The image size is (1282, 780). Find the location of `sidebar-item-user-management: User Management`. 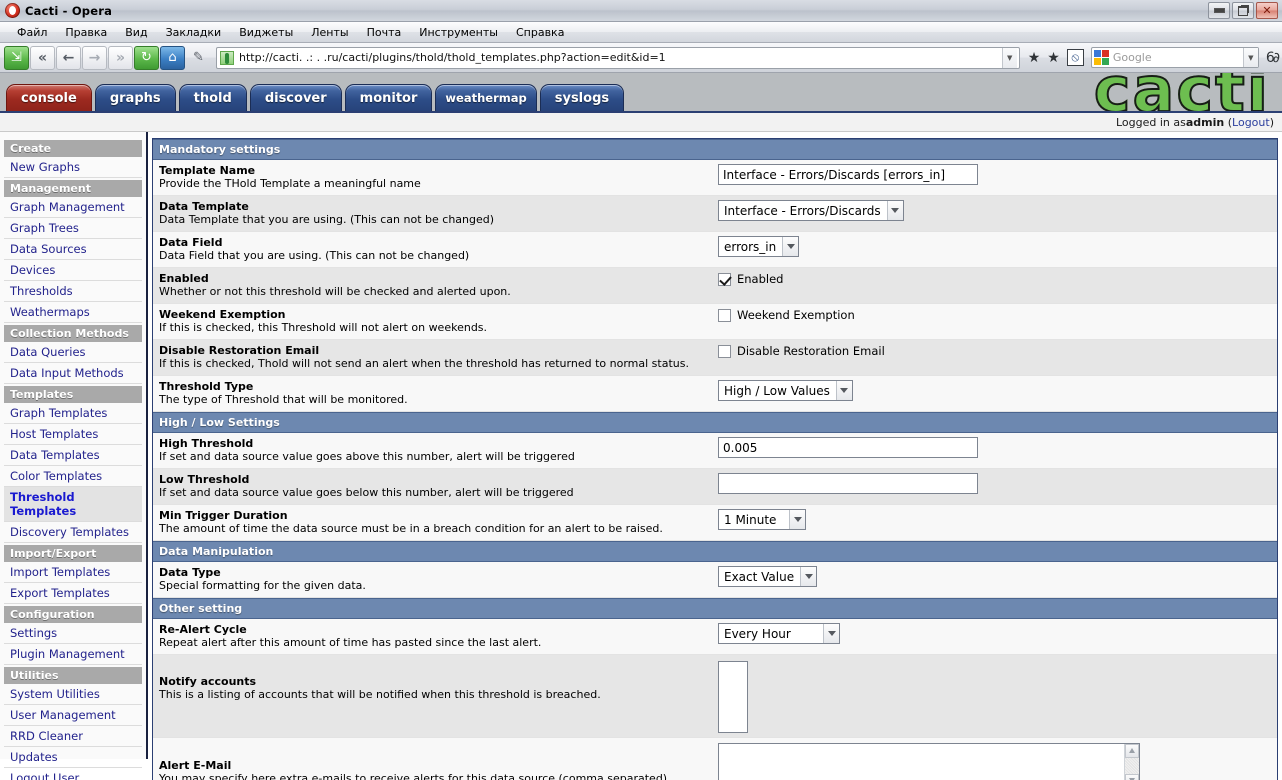

sidebar-item-user-management: User Management is located at coordinates (73, 715).